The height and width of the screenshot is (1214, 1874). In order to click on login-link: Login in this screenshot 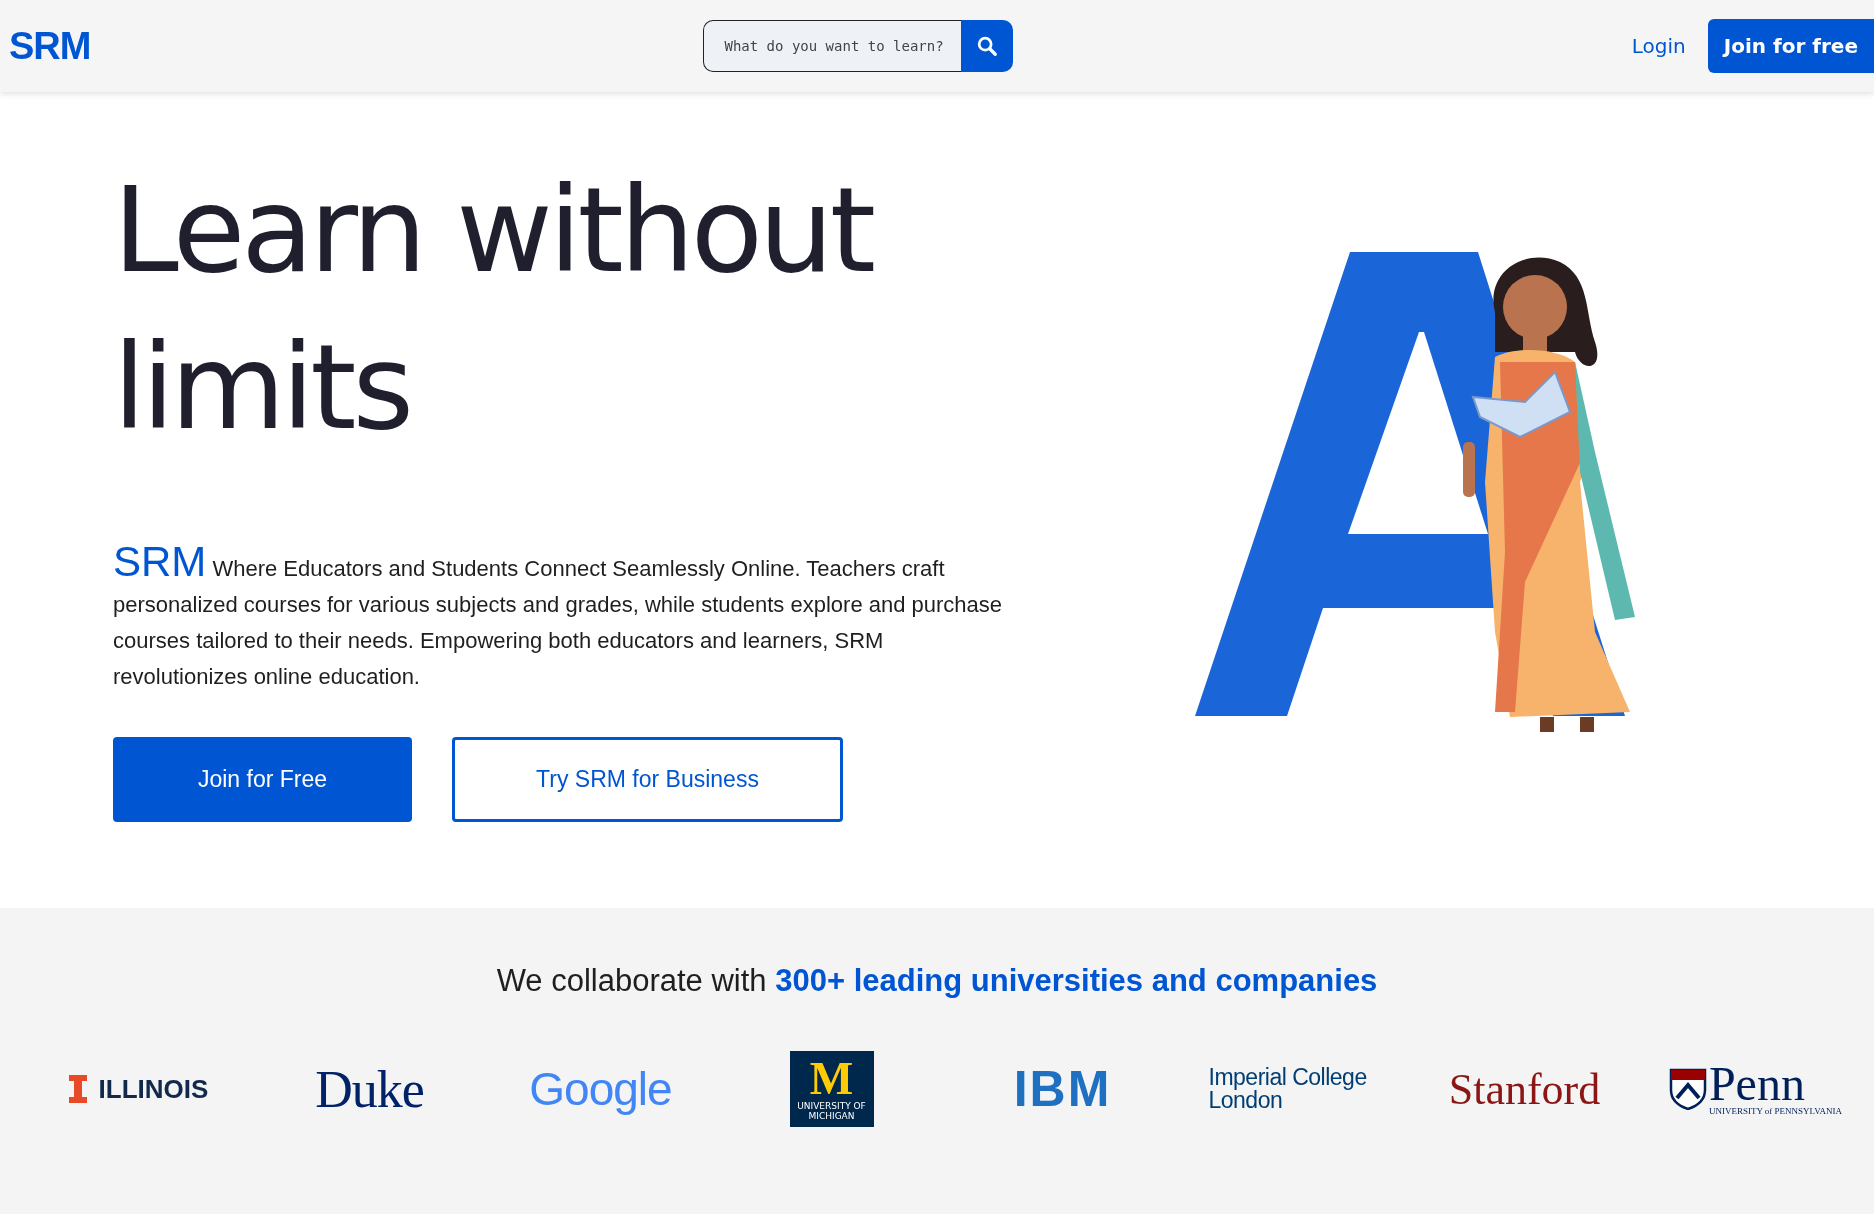, I will do `click(1658, 46)`.